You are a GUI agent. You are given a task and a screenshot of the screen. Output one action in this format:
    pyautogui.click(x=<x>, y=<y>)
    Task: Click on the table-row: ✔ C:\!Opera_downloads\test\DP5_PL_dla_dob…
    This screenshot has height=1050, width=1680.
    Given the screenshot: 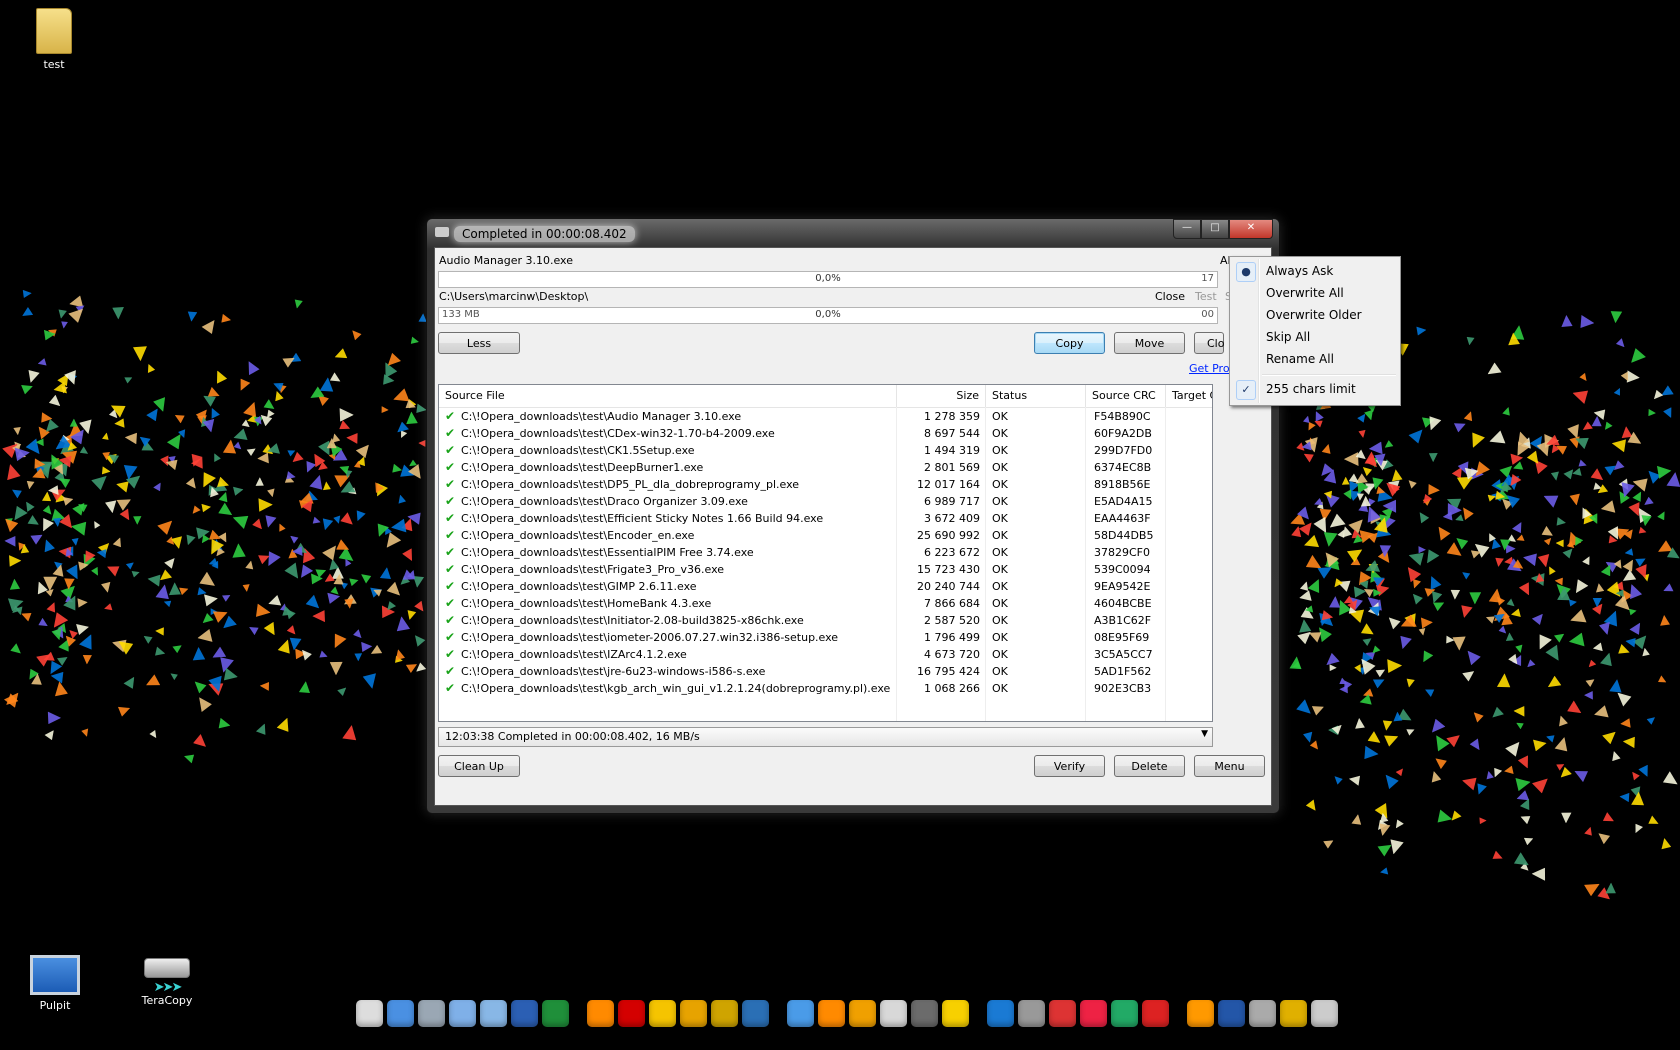 What is the action you would take?
    pyautogui.click(x=825, y=484)
    